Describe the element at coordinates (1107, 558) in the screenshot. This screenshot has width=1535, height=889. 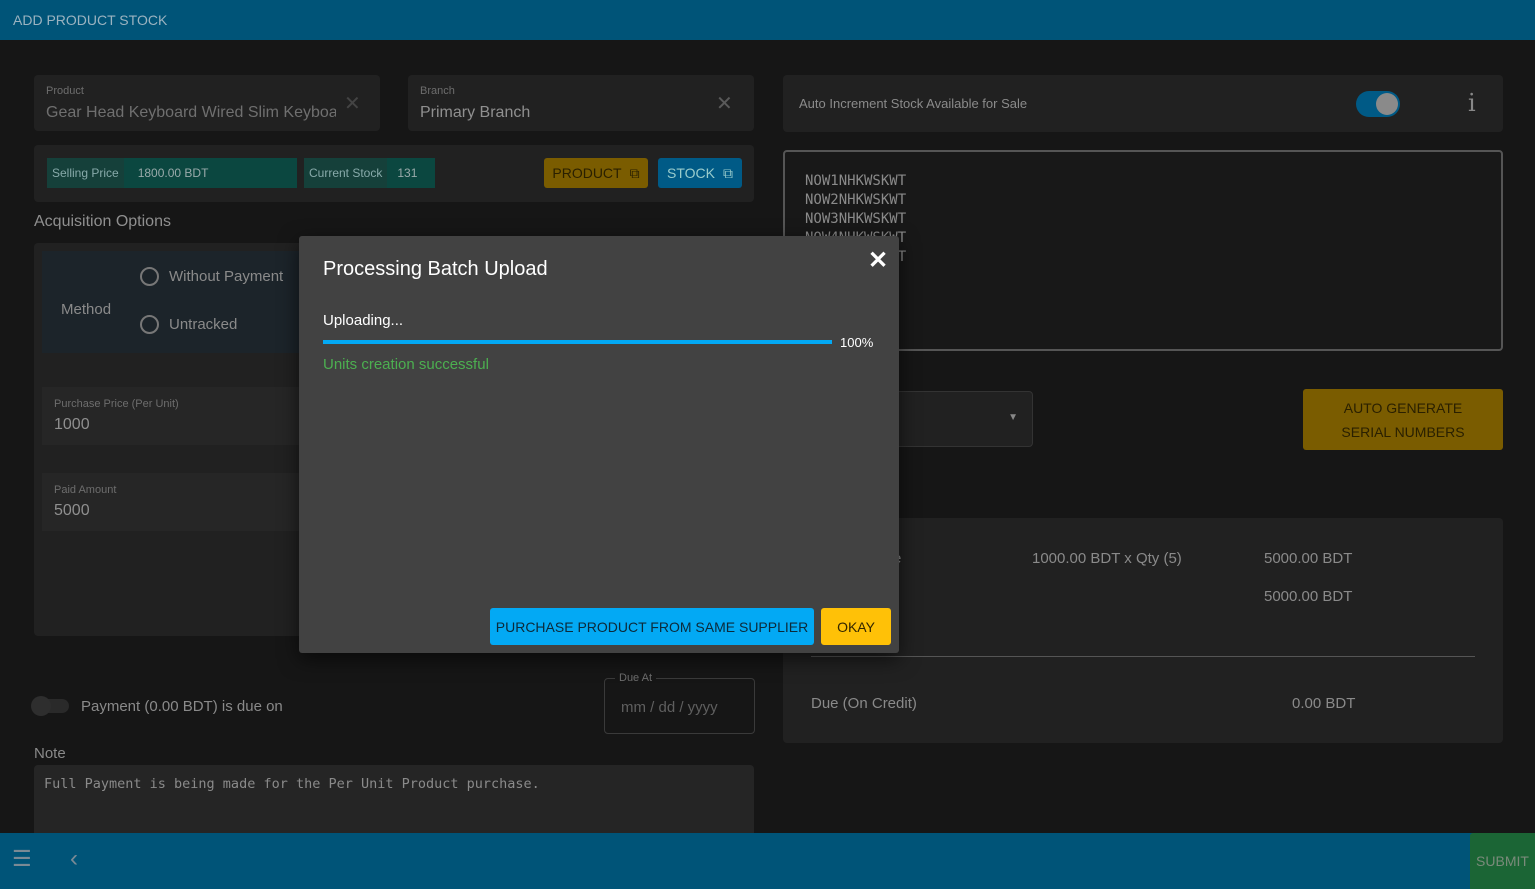
I see `summary-row1-calc: 1000.00 BDT x Qty (5)` at that location.